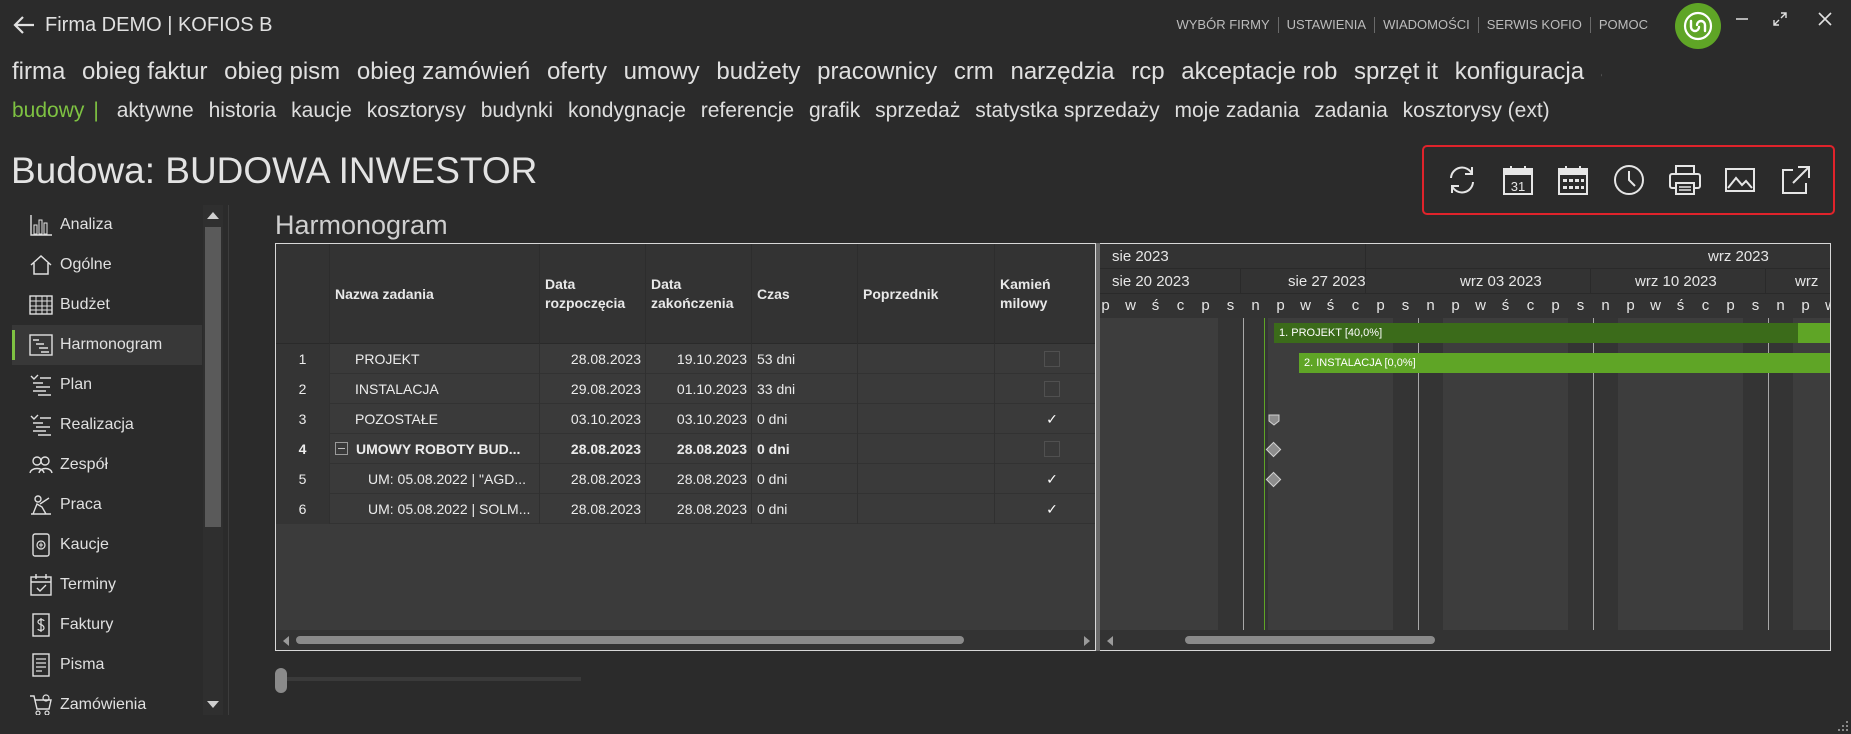 The height and width of the screenshot is (734, 1851). I want to click on link-serwis-kofio: SERWIS KOFIO, so click(1533, 25).